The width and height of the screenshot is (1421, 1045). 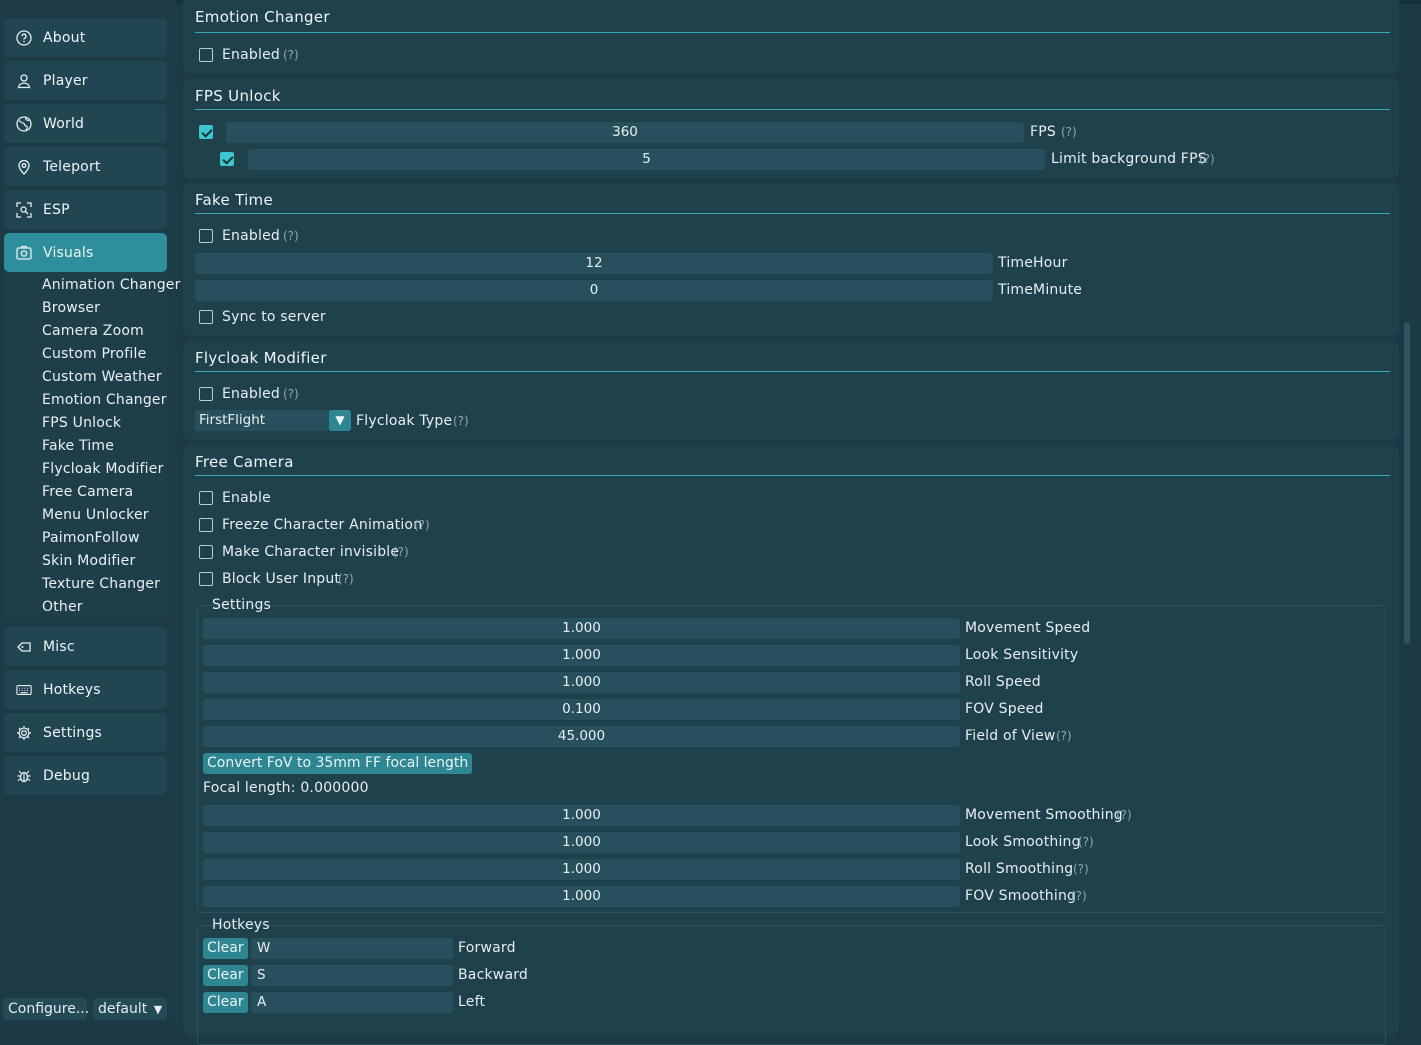 What do you see at coordinates (625, 132) in the screenshot?
I see `fps-slider: 360` at bounding box center [625, 132].